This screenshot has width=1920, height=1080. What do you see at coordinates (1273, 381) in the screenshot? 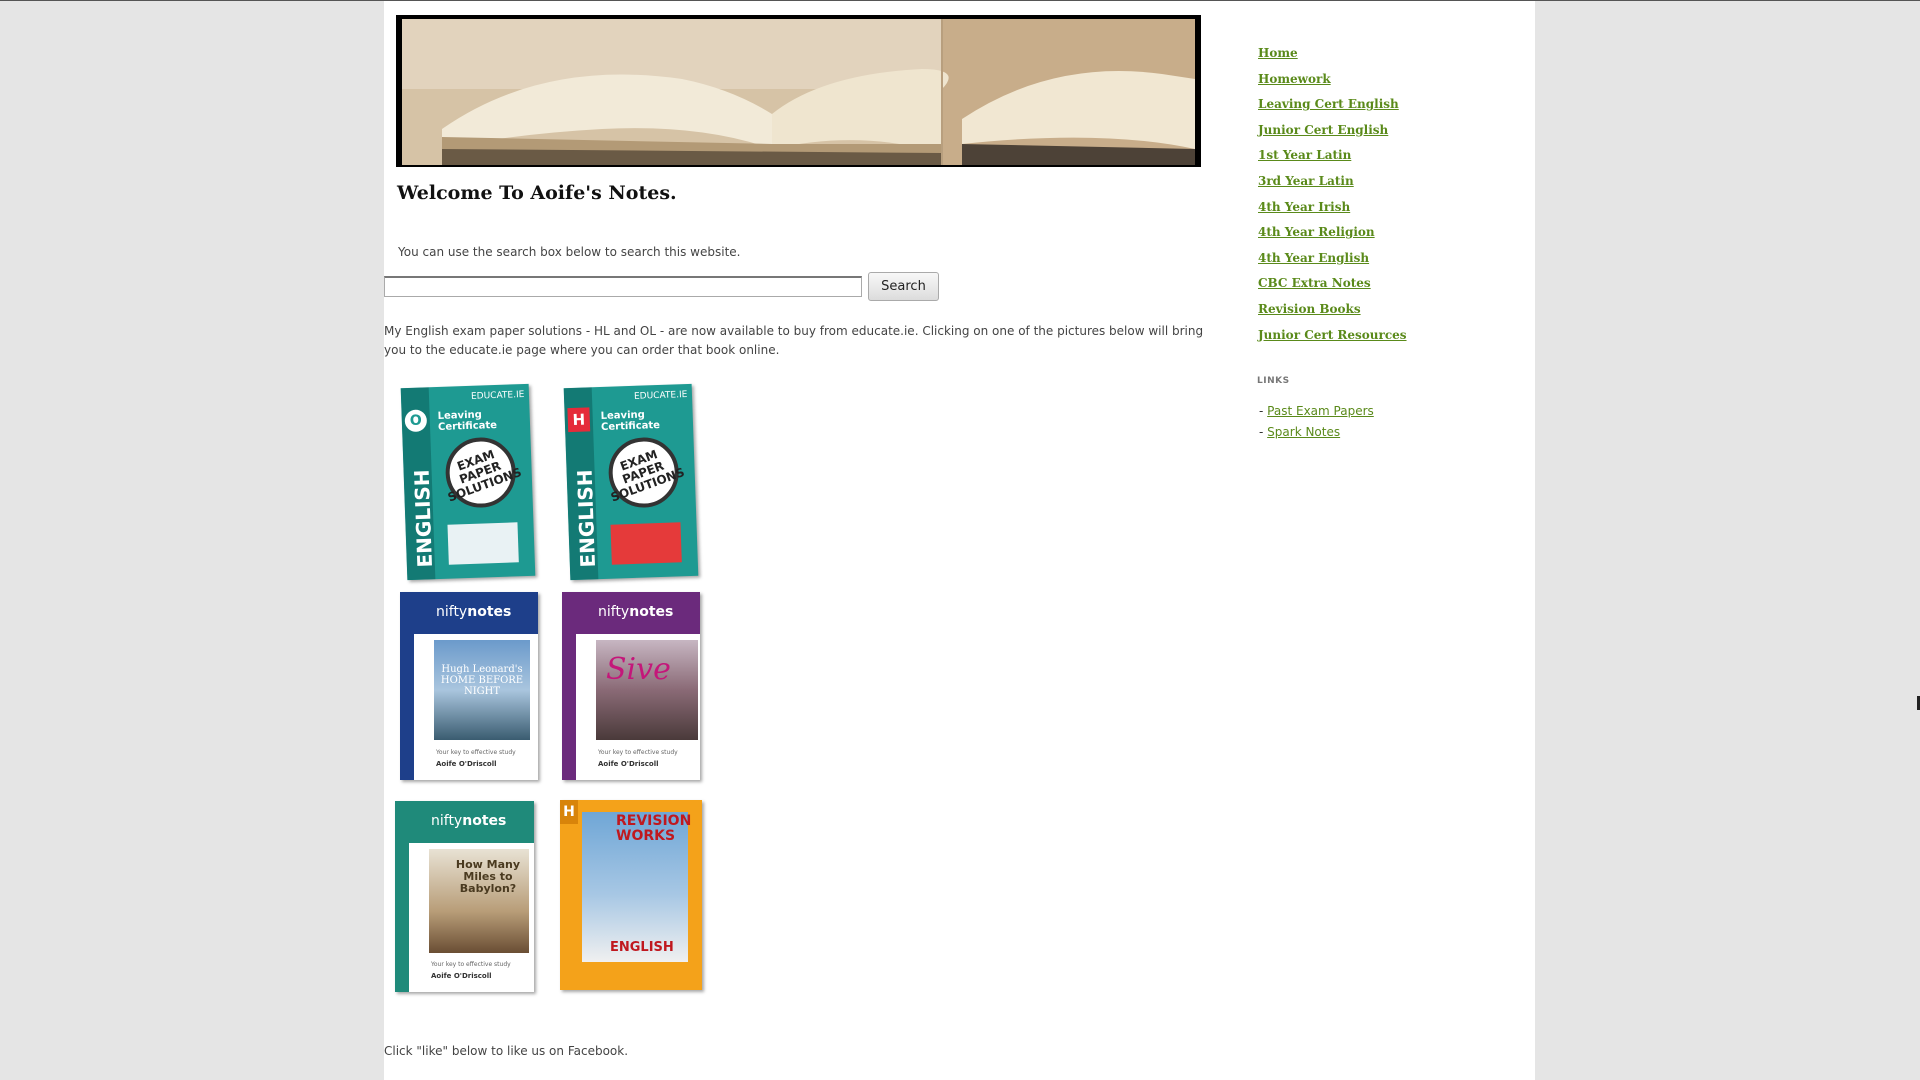
I see `links-heading: LINKS` at bounding box center [1273, 381].